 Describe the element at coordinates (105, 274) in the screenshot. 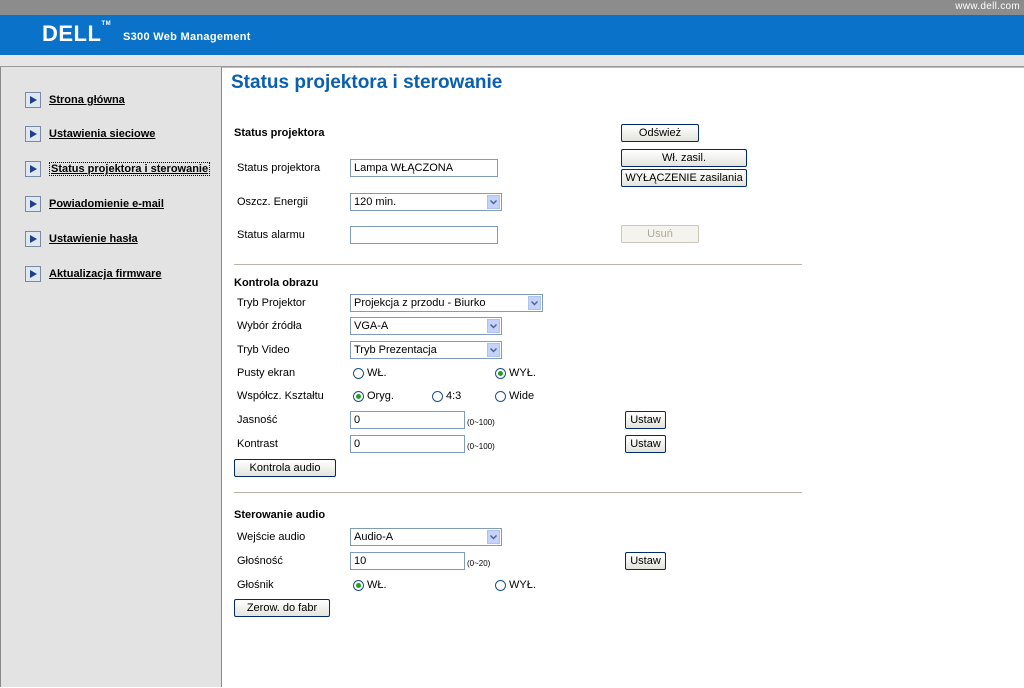

I see `sidebar-item-label: Aktualizacja firmware` at that location.